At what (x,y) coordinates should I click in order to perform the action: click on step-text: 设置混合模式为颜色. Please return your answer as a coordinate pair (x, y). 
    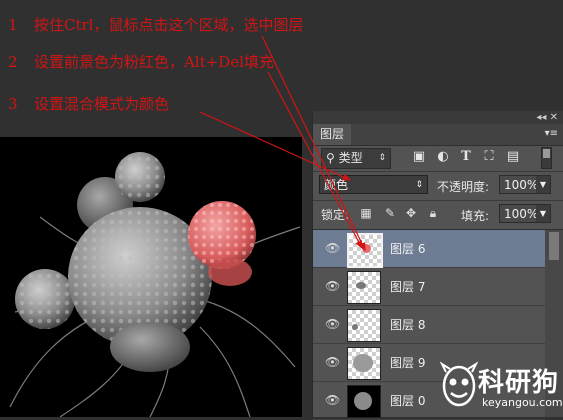
    Looking at the image, I should click on (102, 104).